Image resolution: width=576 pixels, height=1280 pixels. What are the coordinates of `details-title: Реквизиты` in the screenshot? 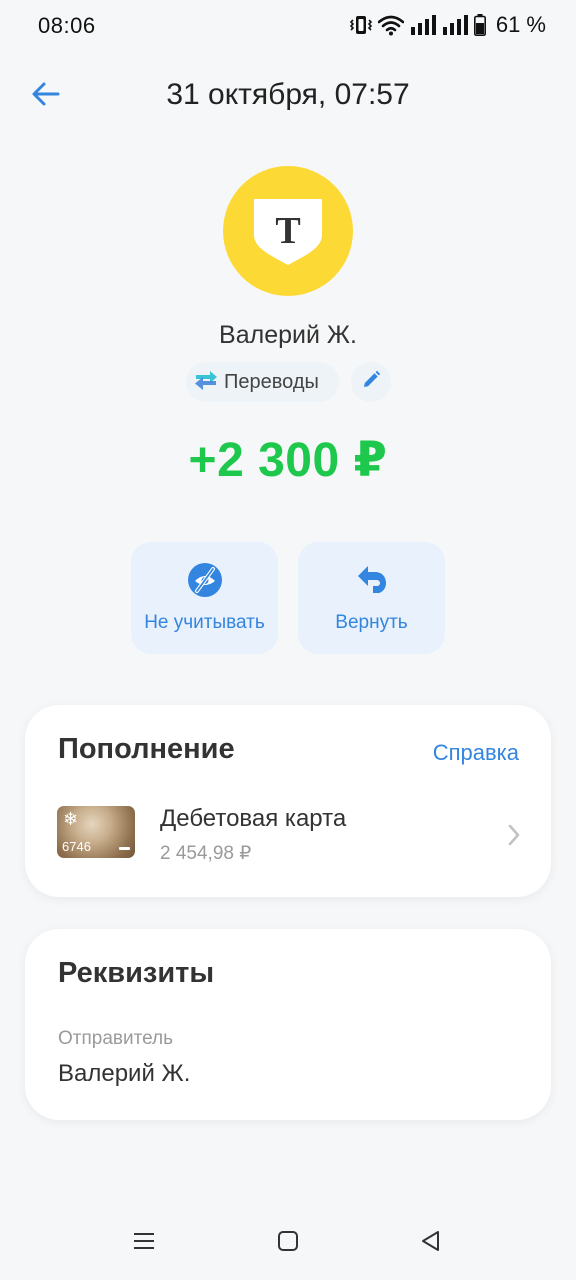 It's located at (136, 973).